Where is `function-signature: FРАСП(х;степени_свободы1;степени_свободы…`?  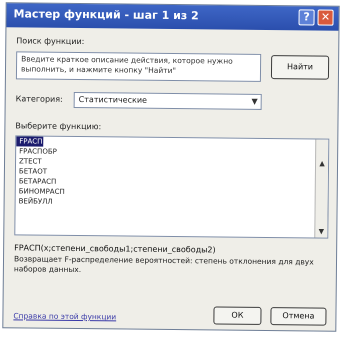 function-signature: FРАСП(х;степени_свободы1;степени_свободы… is located at coordinates (115, 249).